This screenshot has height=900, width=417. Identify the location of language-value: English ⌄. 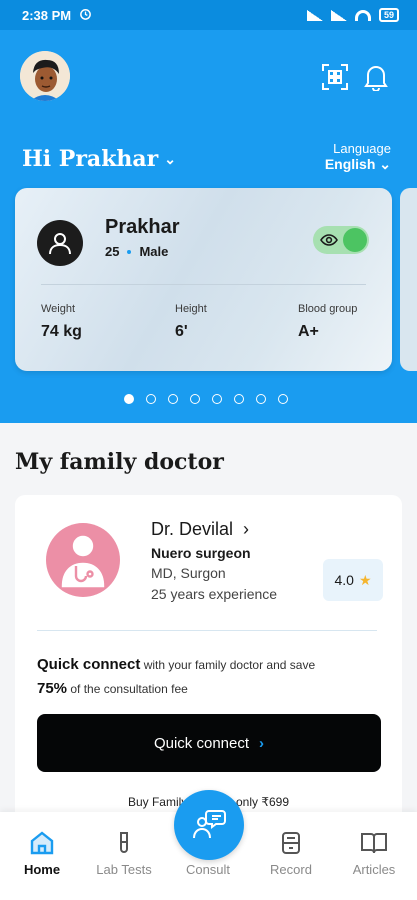
(358, 164).